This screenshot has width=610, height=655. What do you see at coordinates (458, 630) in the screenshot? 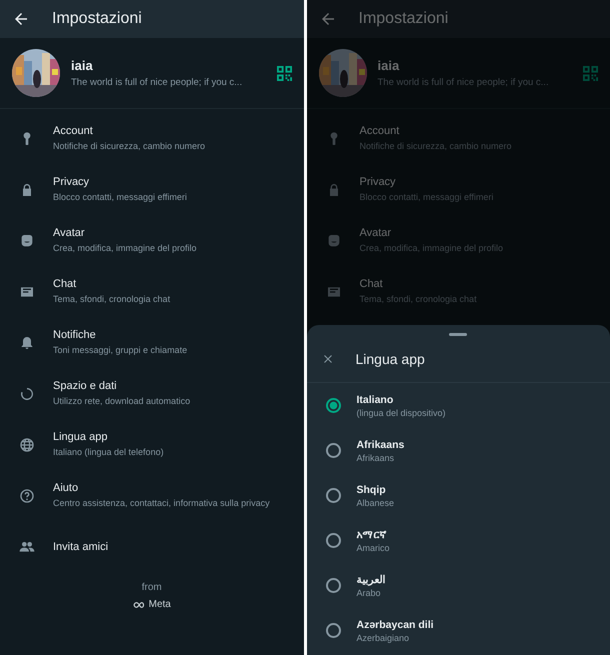
I see `language-option: Azərbaycan dili Azerbaigiano` at bounding box center [458, 630].